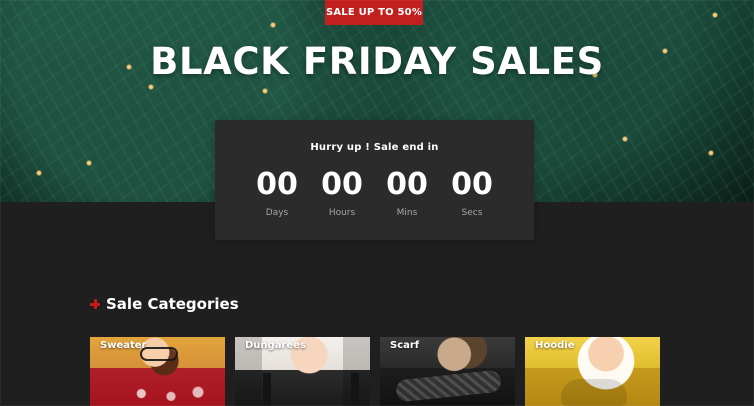 This screenshot has height=406, width=754. I want to click on countdown-days-label: Days, so click(277, 213).